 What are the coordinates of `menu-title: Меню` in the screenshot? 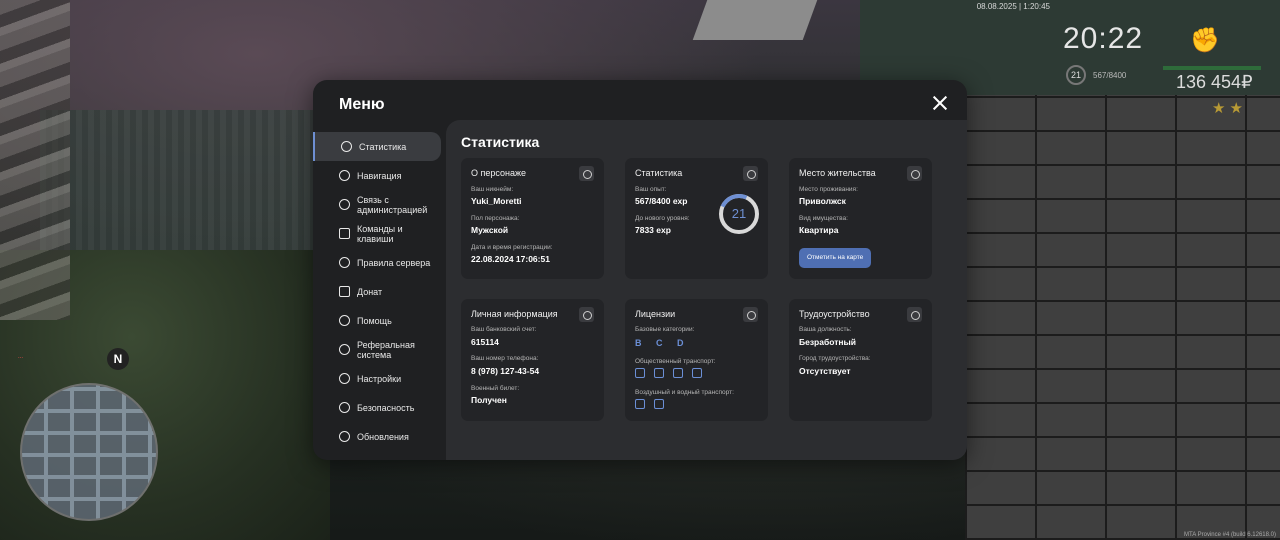 It's located at (362, 104).